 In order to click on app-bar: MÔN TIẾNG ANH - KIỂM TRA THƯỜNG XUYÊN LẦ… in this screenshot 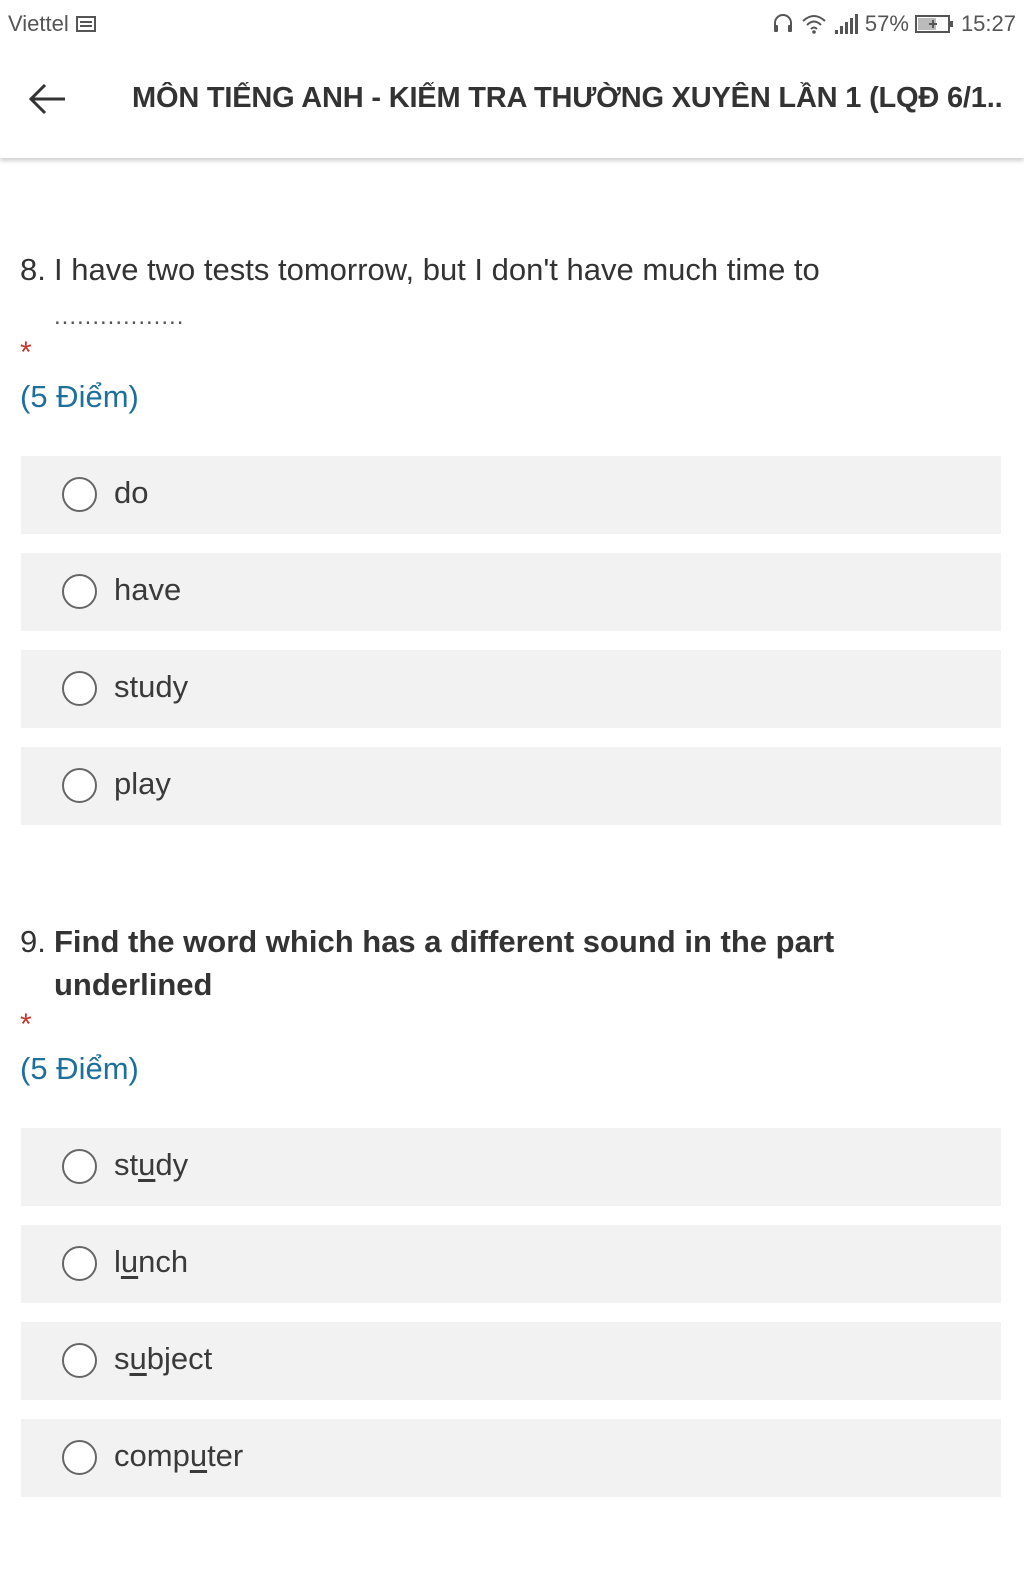, I will do `click(512, 103)`.